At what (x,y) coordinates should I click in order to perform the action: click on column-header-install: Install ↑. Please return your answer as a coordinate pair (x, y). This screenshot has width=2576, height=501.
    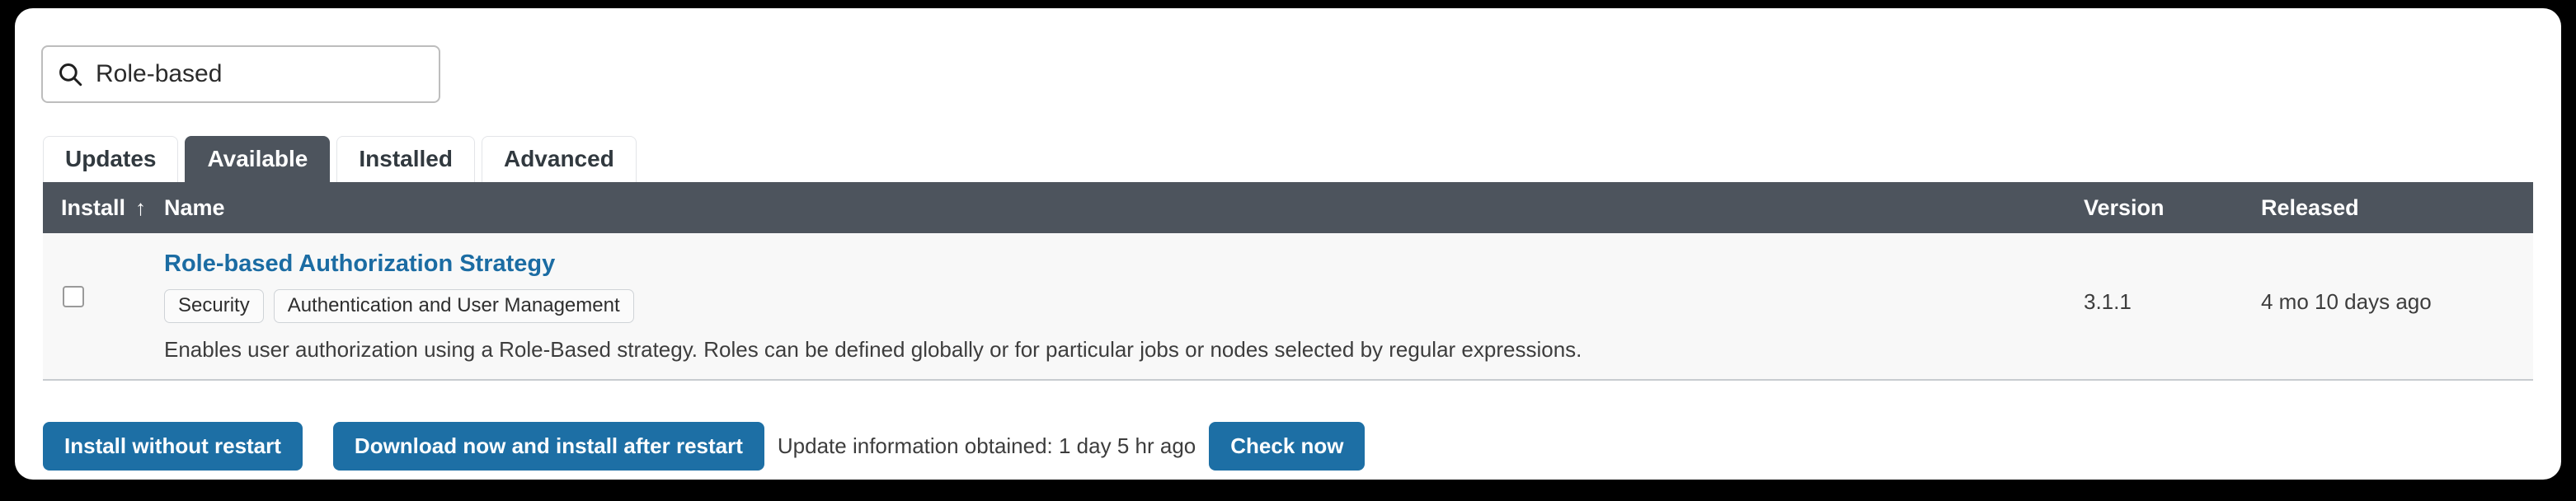
    Looking at the image, I should click on (103, 208).